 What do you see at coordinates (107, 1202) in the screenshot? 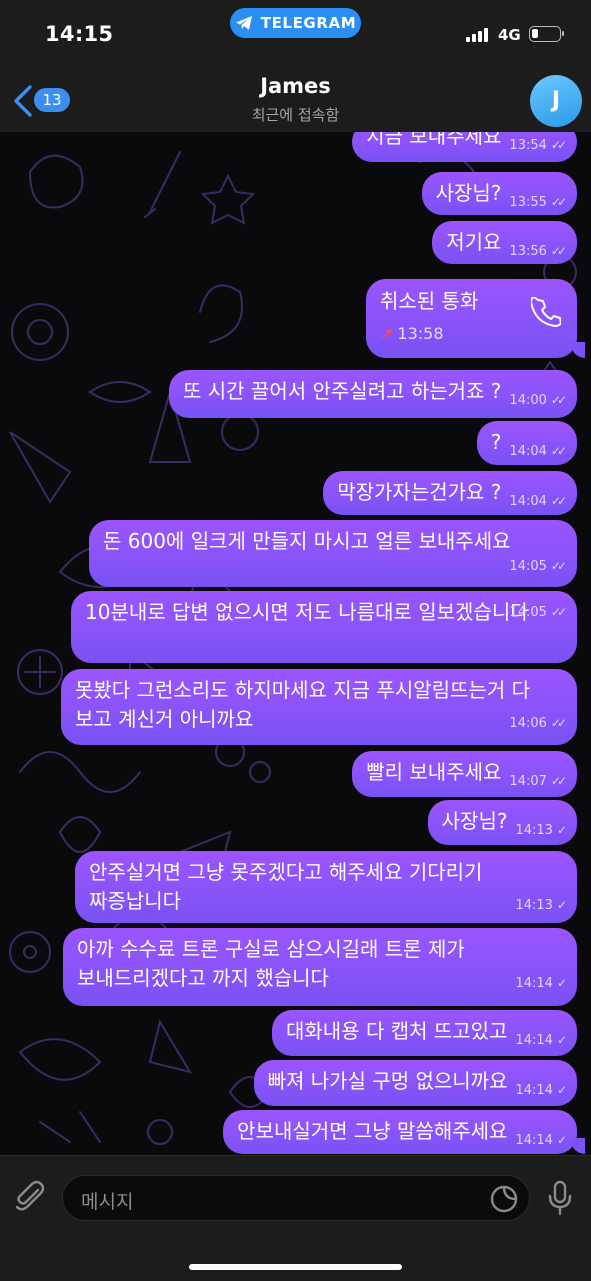
I see `message-input-placeholder: 메시지` at bounding box center [107, 1202].